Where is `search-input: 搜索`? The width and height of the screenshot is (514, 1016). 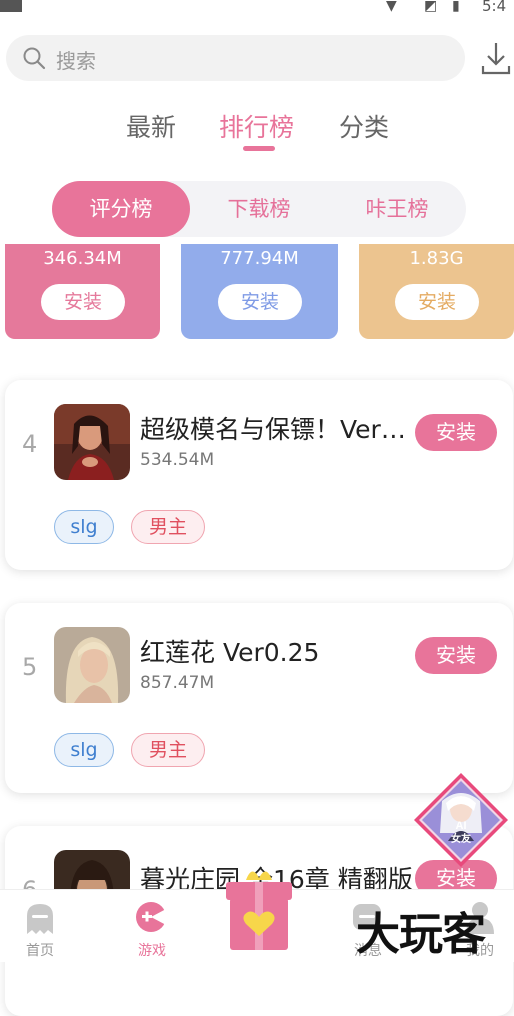 search-input: 搜索 is located at coordinates (235, 58).